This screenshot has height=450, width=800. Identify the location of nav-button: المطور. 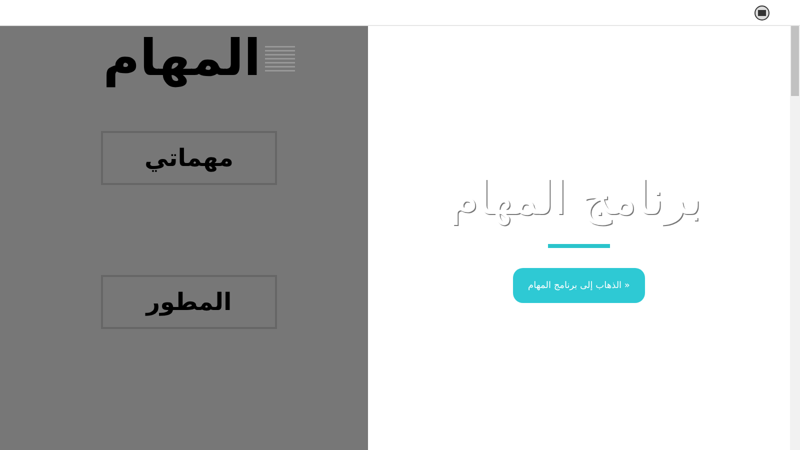
(189, 302).